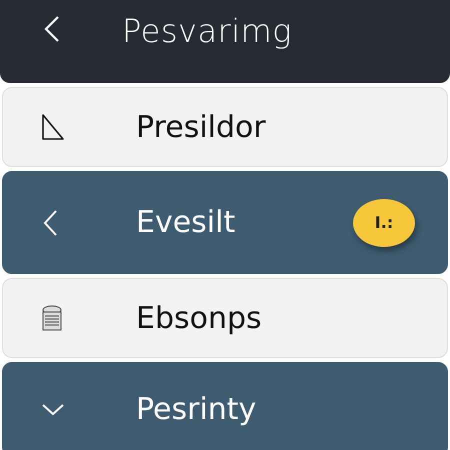 The width and height of the screenshot is (450, 450). What do you see at coordinates (201, 127) in the screenshot?
I see `item-label: Presildor` at bounding box center [201, 127].